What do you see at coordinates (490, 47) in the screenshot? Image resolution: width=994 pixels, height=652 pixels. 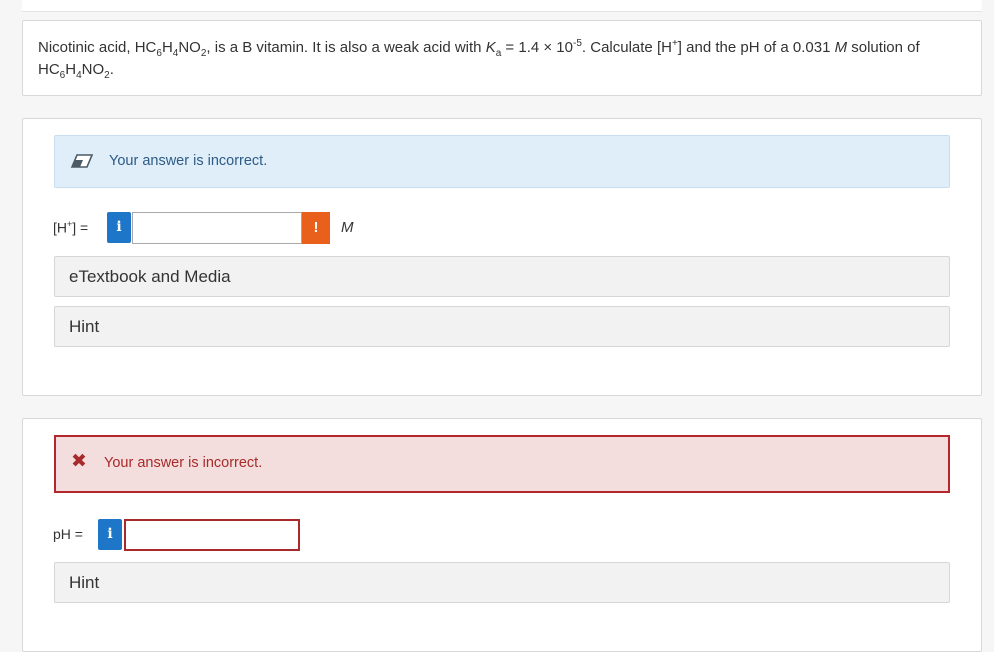 I see `question-text-fragment: K` at bounding box center [490, 47].